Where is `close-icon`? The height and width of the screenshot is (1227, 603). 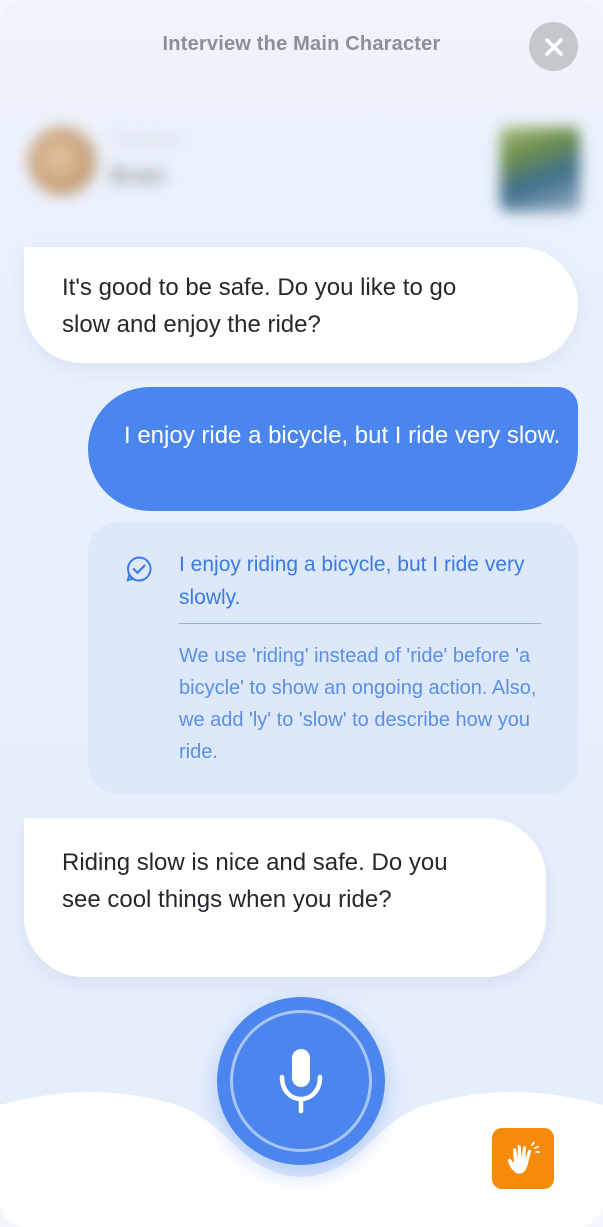 close-icon is located at coordinates (553, 46).